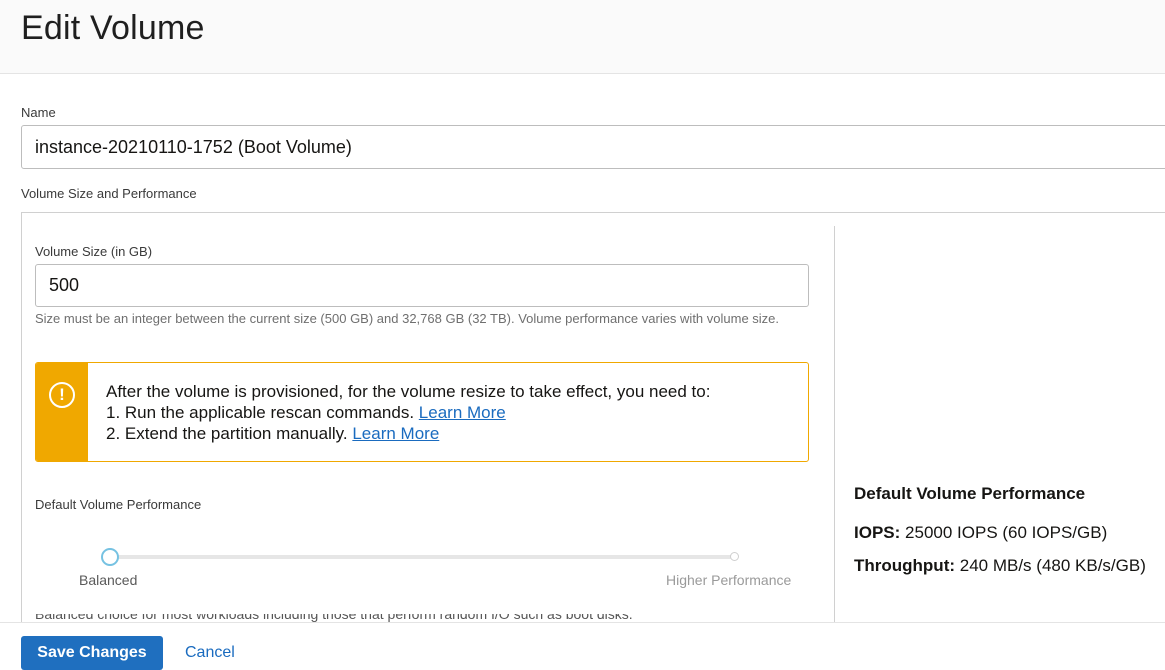 This screenshot has height=670, width=1165. What do you see at coordinates (110, 557) in the screenshot?
I see `performance-slider-thumb` at bounding box center [110, 557].